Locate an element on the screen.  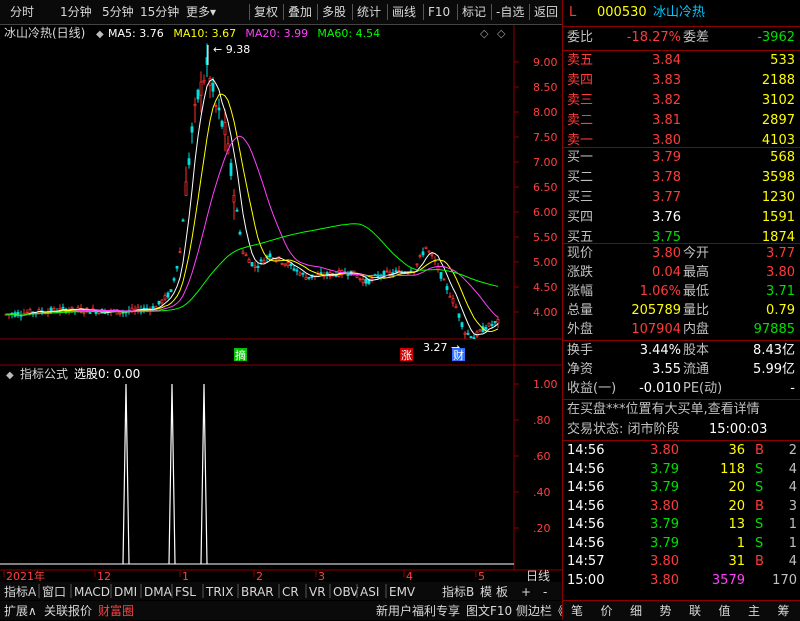
ask-price: 3.81 is located at coordinates (666, 120).